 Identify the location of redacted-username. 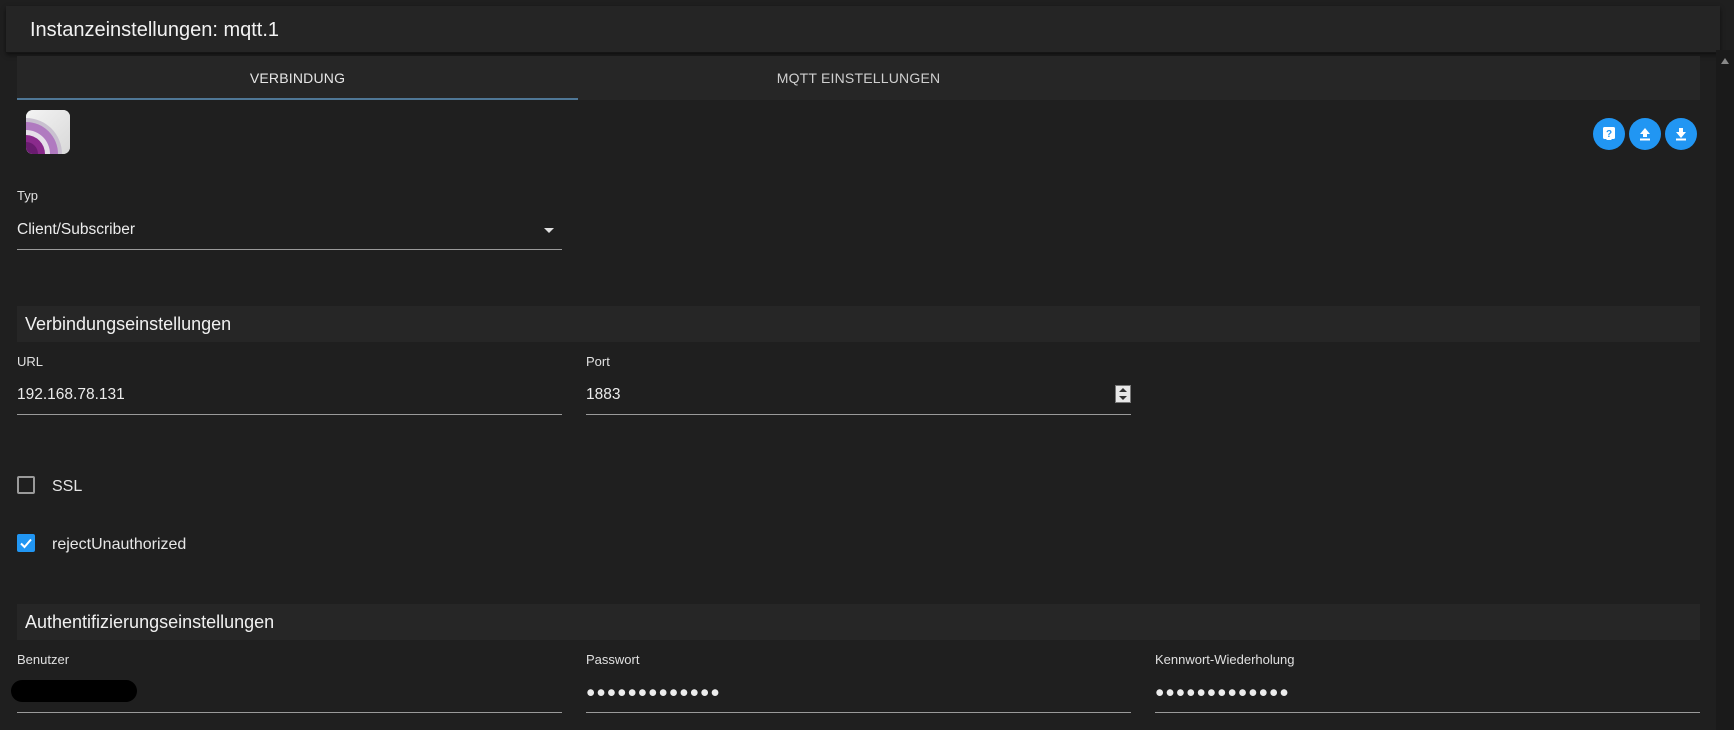
(74, 691).